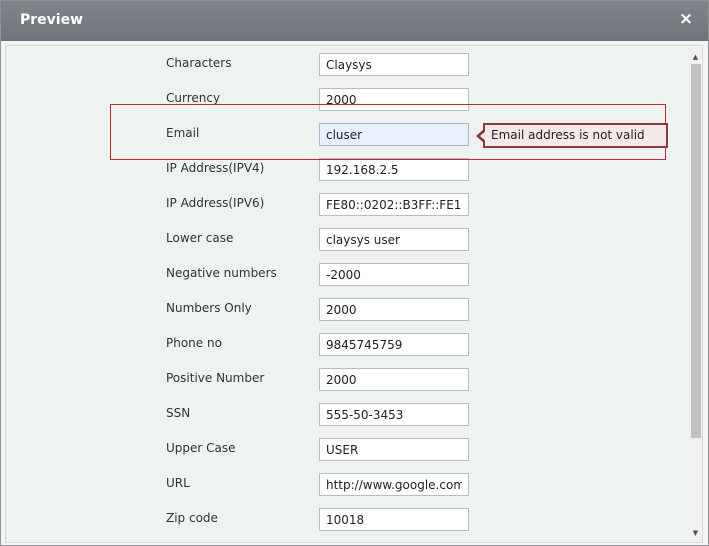  Describe the element at coordinates (572, 135) in the screenshot. I see `email-validation-tooltip: Email address is not valid` at that location.